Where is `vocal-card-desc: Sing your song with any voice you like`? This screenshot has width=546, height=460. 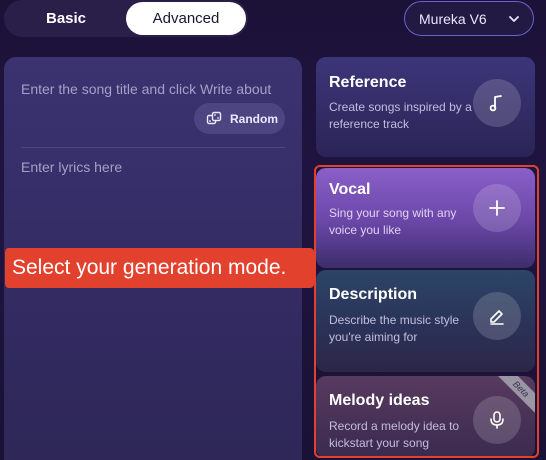
vocal-card-desc: Sing your song with any voice you like is located at coordinates (393, 221).